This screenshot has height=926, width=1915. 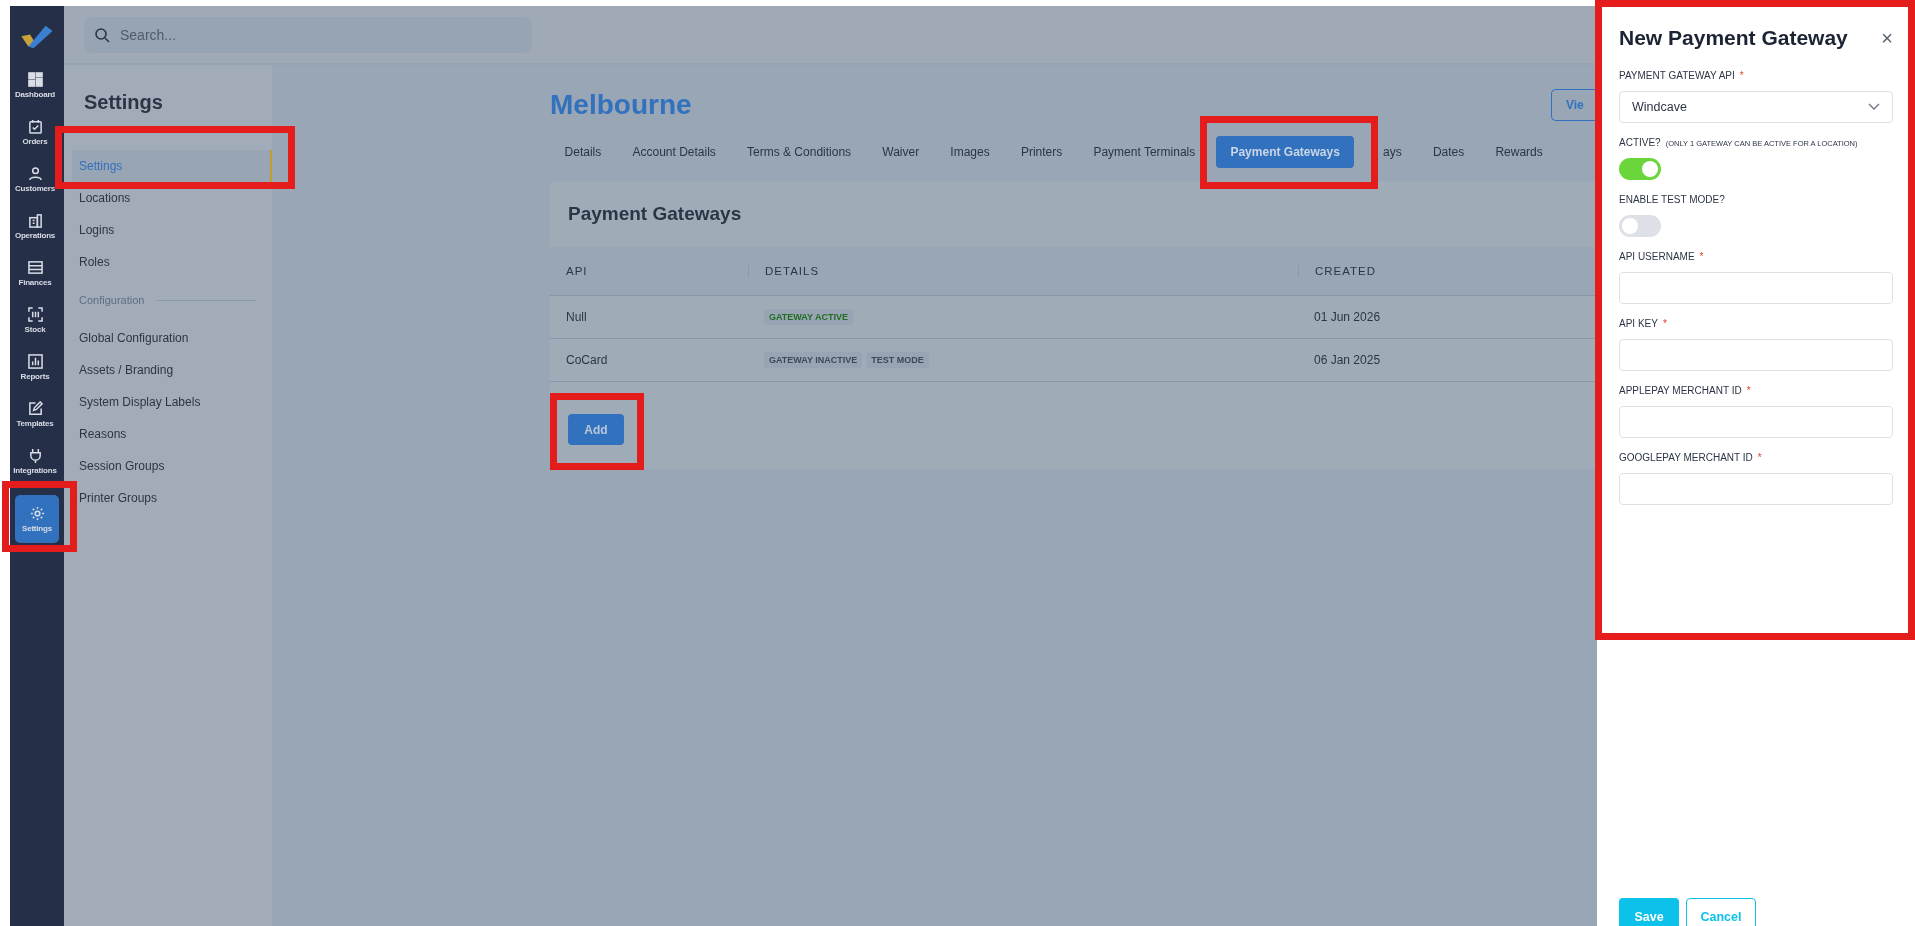 What do you see at coordinates (1686, 457) in the screenshot?
I see `field-label: GOOGLEPAY MERCHANT ID` at bounding box center [1686, 457].